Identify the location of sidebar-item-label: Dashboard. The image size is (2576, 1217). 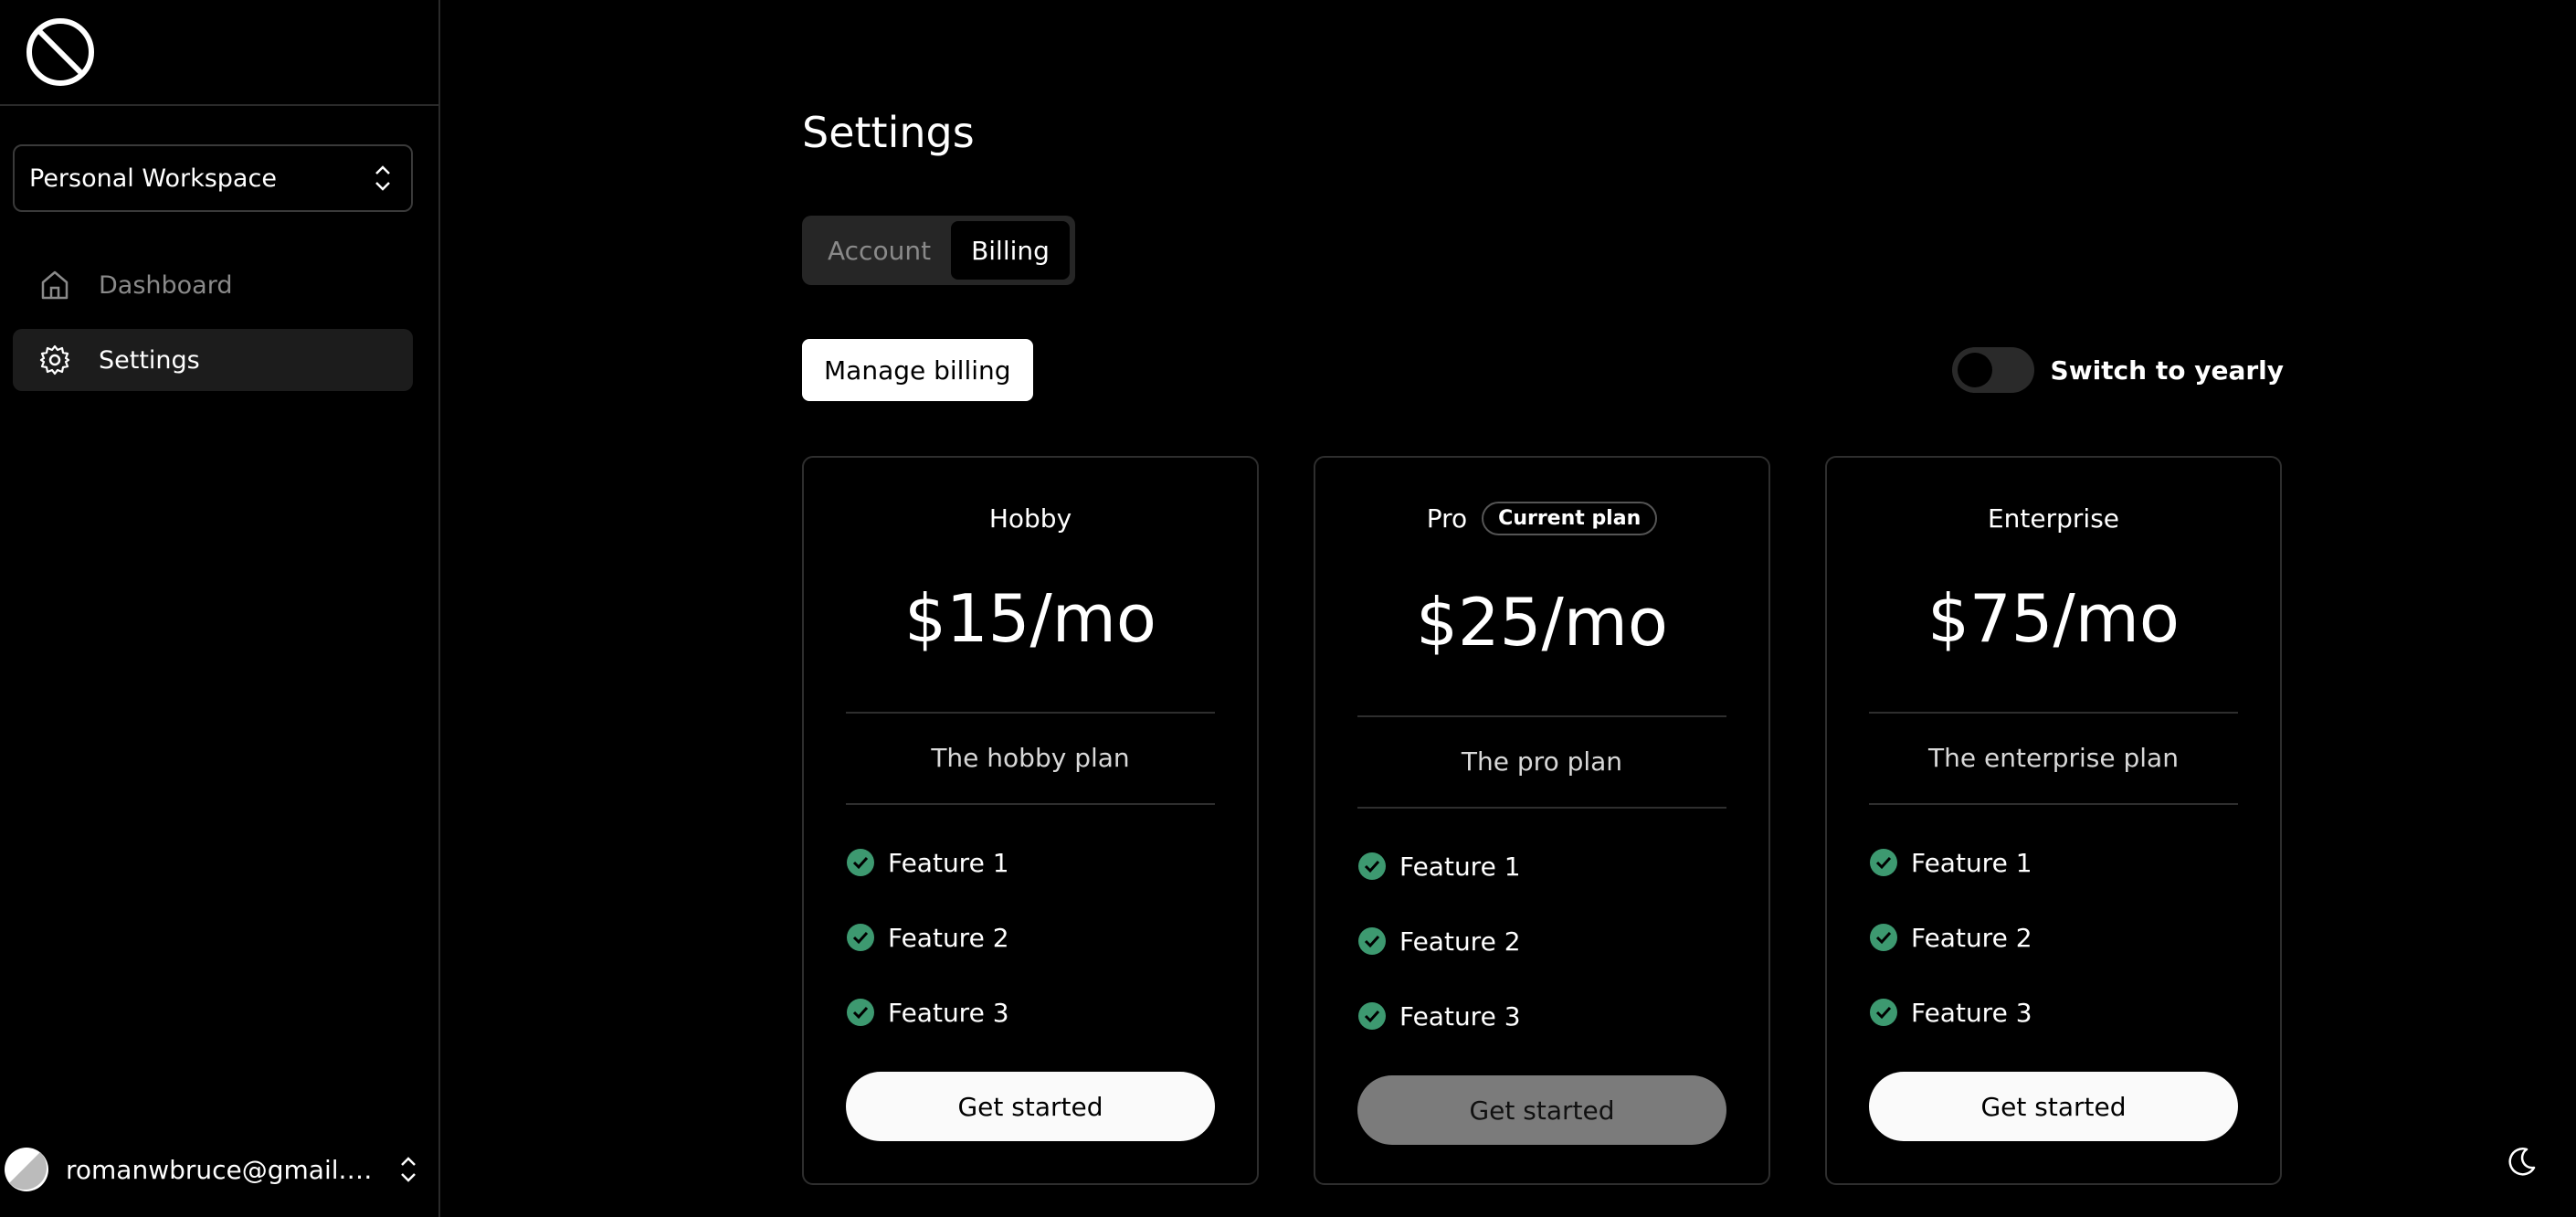
(166, 285).